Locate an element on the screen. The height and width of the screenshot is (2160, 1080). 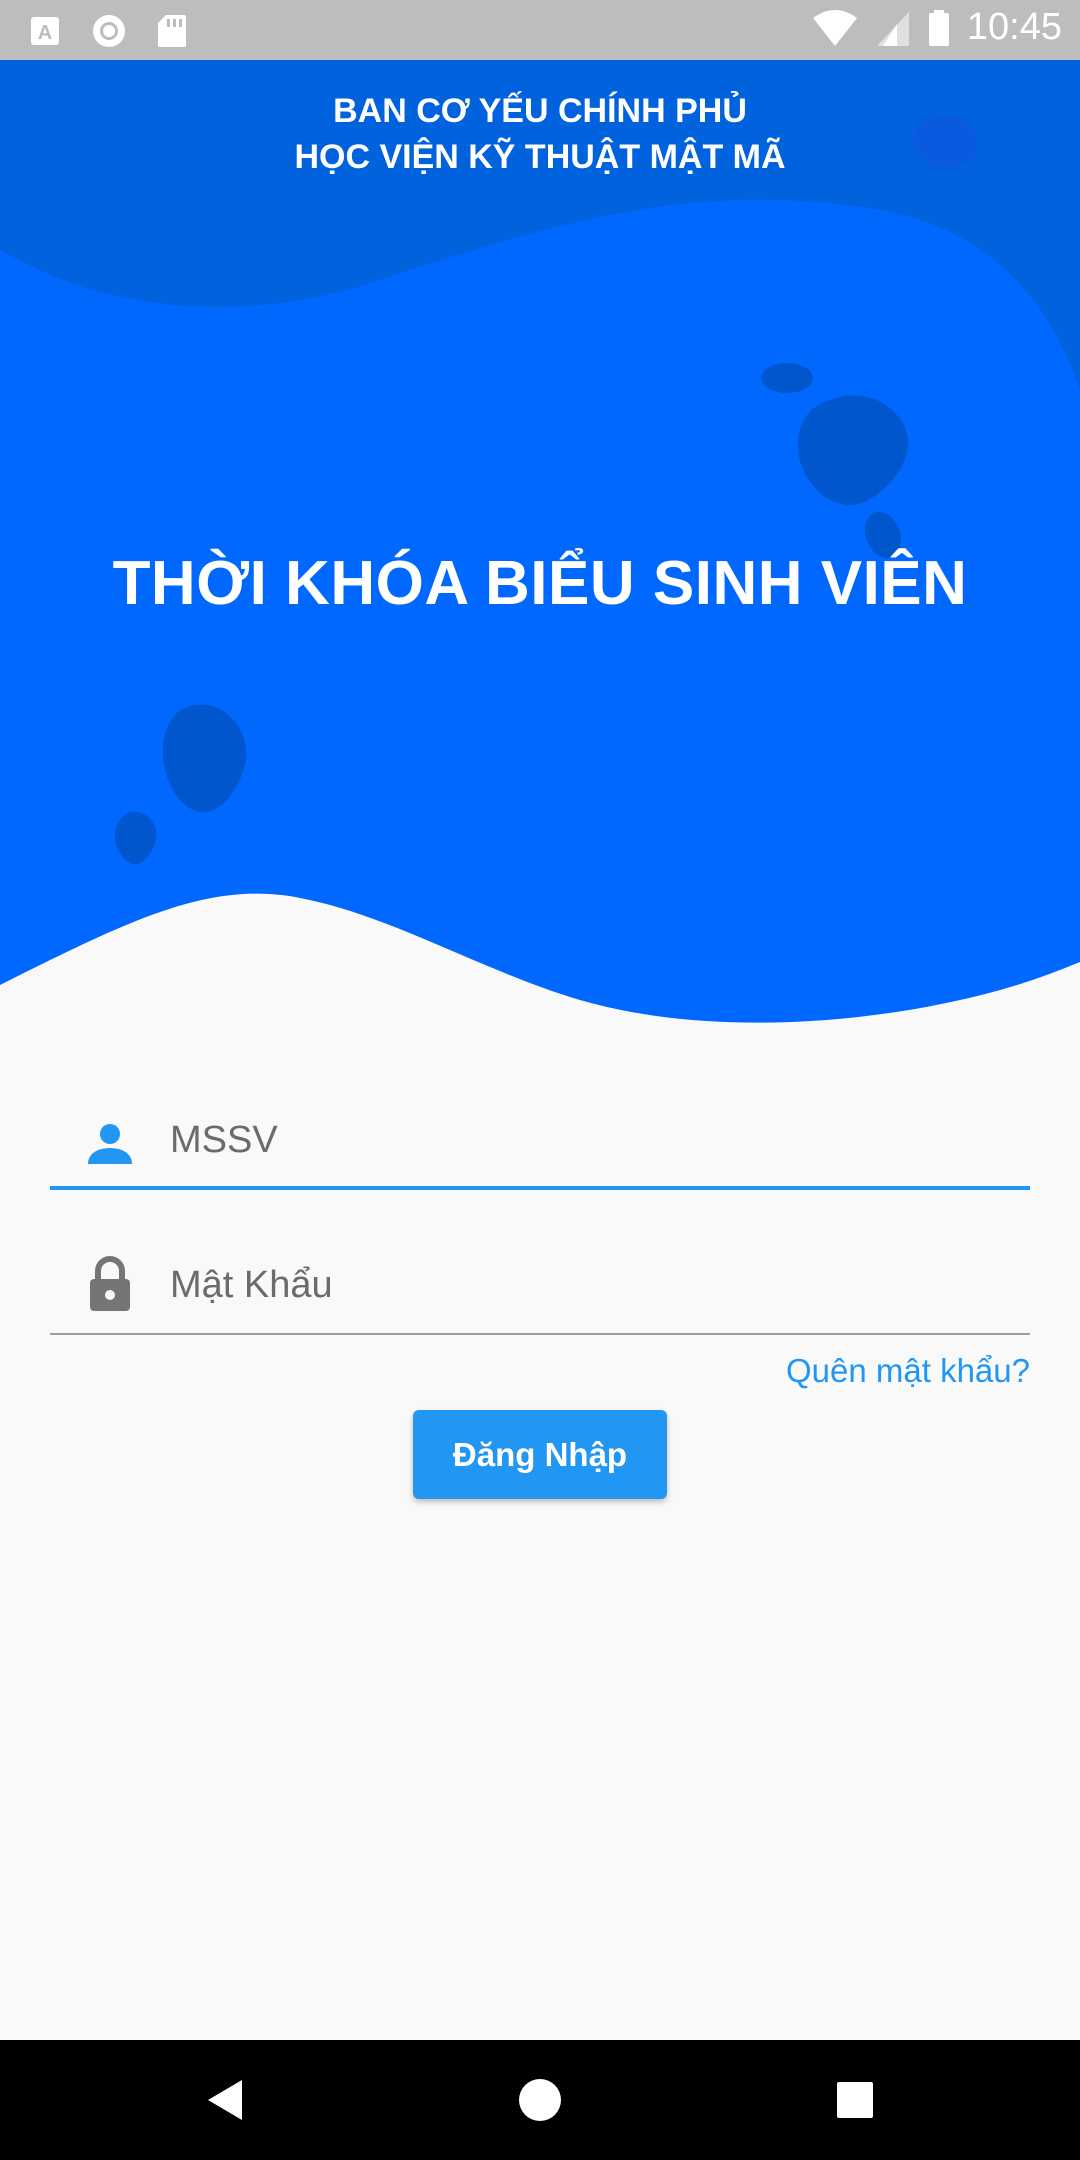
lock-icon is located at coordinates (110, 1283).